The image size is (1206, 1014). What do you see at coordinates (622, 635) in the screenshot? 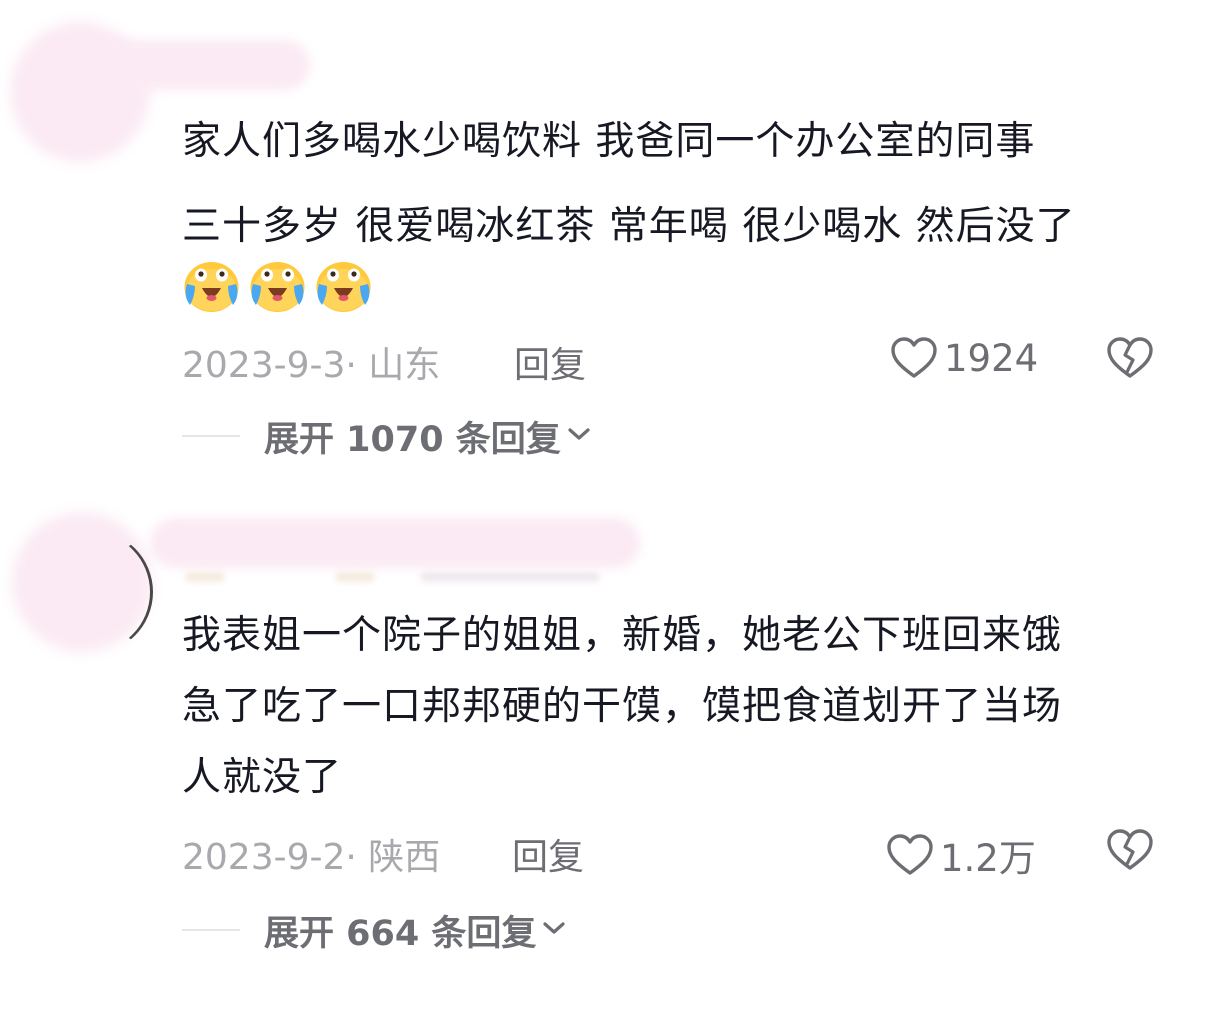
I see `comment-text-line: 我表姐一个院子的姐姐，新婚，她老公下班回来饿` at bounding box center [622, 635].